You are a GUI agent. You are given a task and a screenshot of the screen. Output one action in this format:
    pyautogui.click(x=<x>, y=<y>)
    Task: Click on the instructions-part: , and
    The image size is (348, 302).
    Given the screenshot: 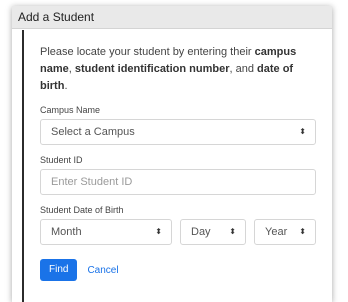 What is the action you would take?
    pyautogui.click(x=243, y=69)
    